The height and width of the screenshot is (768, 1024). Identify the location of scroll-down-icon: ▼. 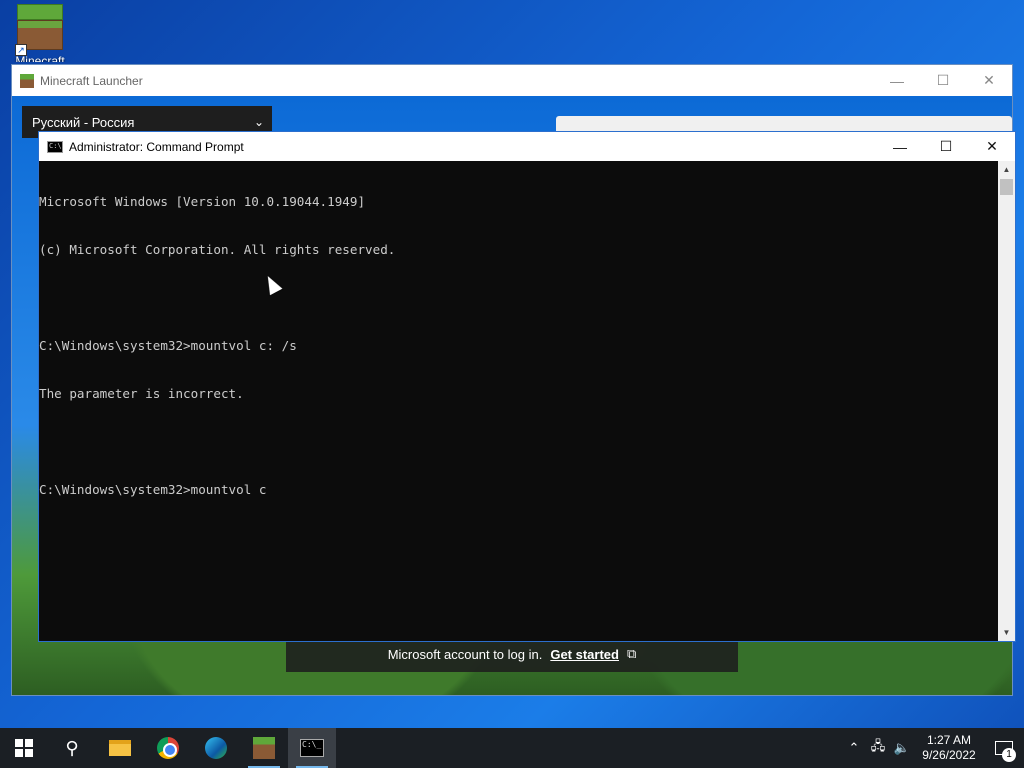
(1006, 632).